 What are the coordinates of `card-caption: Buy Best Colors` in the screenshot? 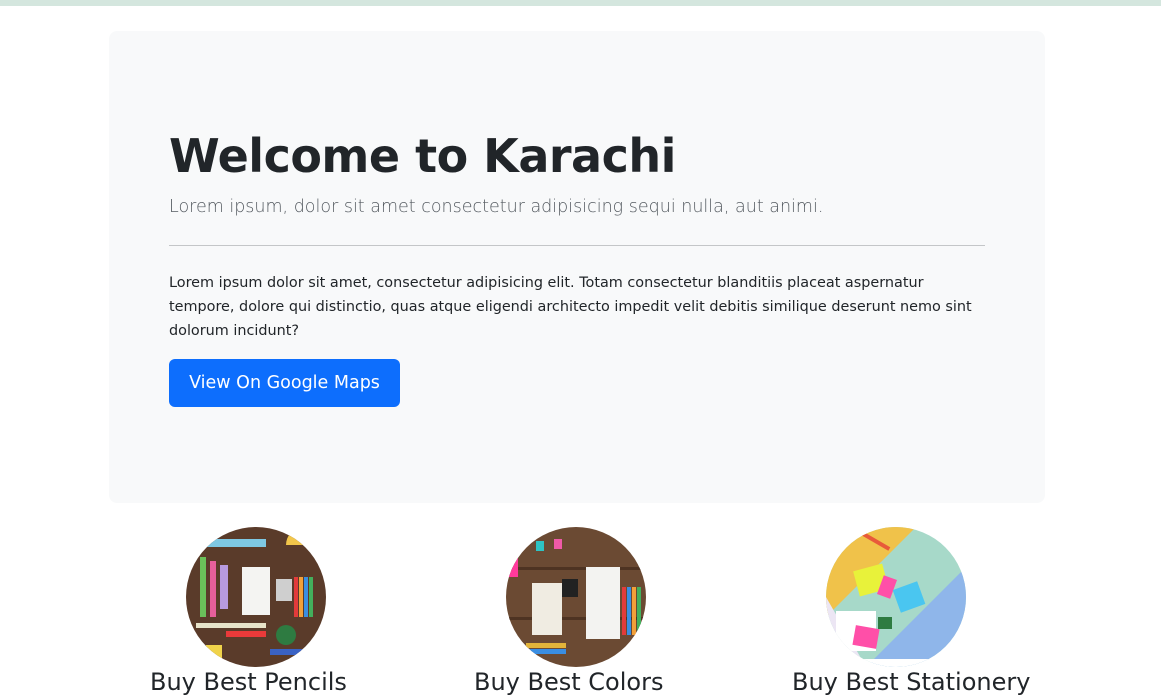 It's located at (569, 682).